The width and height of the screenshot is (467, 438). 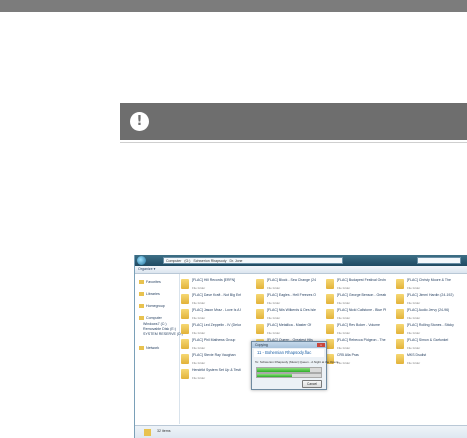 I want to click on nav-item-drive: SYSTEM RESERVE (D:), so click(x=163, y=334).